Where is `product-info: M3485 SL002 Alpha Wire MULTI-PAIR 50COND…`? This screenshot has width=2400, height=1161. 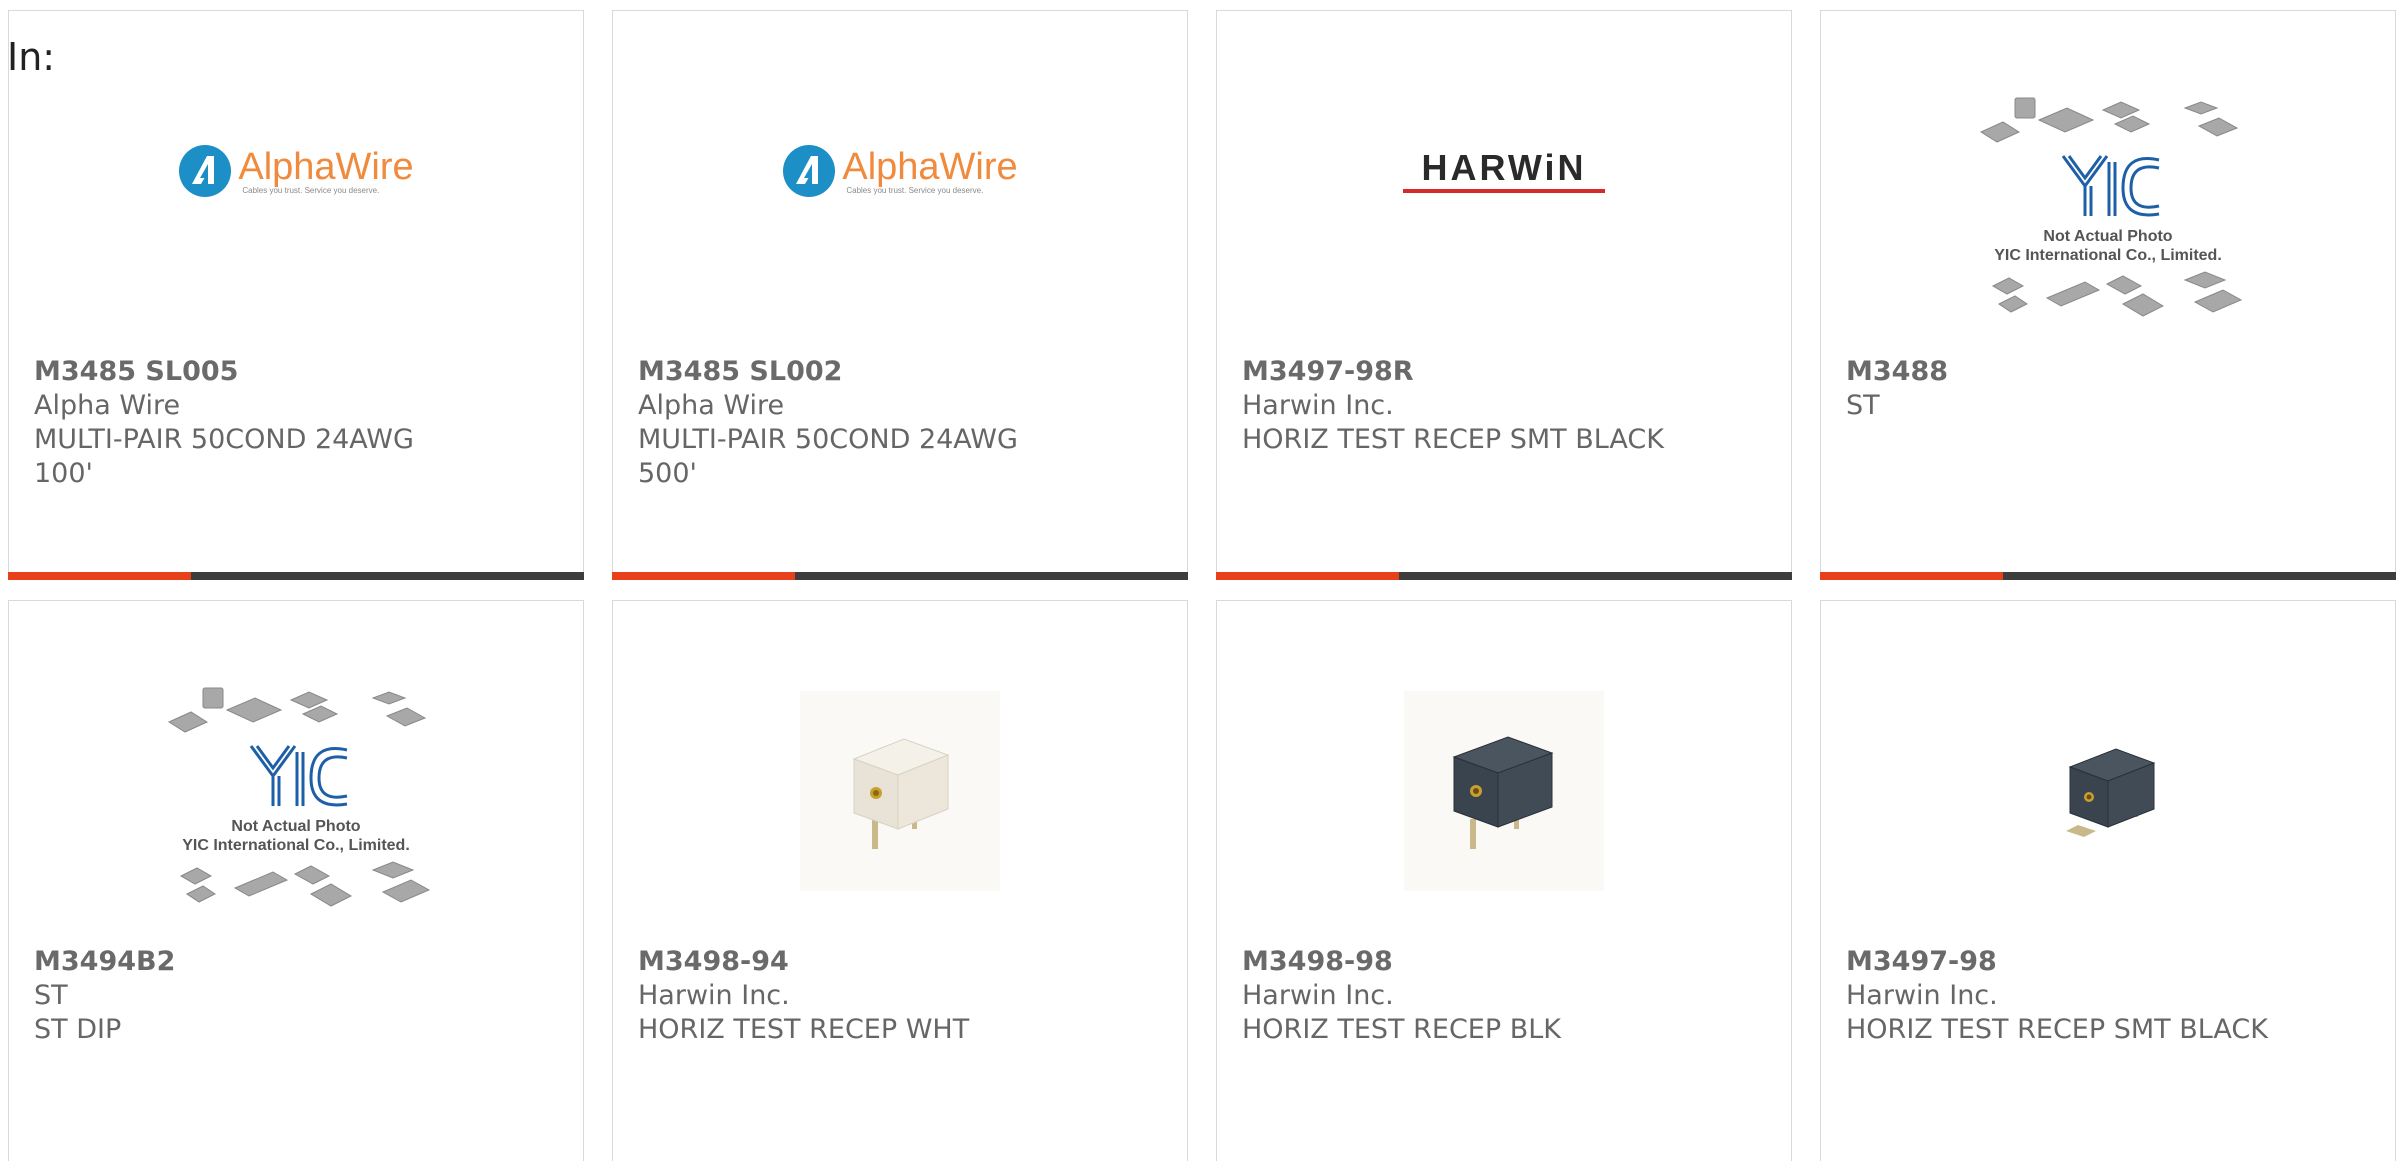
product-info: M3485 SL002 Alpha Wire MULTI-PAIR 50COND… is located at coordinates (902, 423).